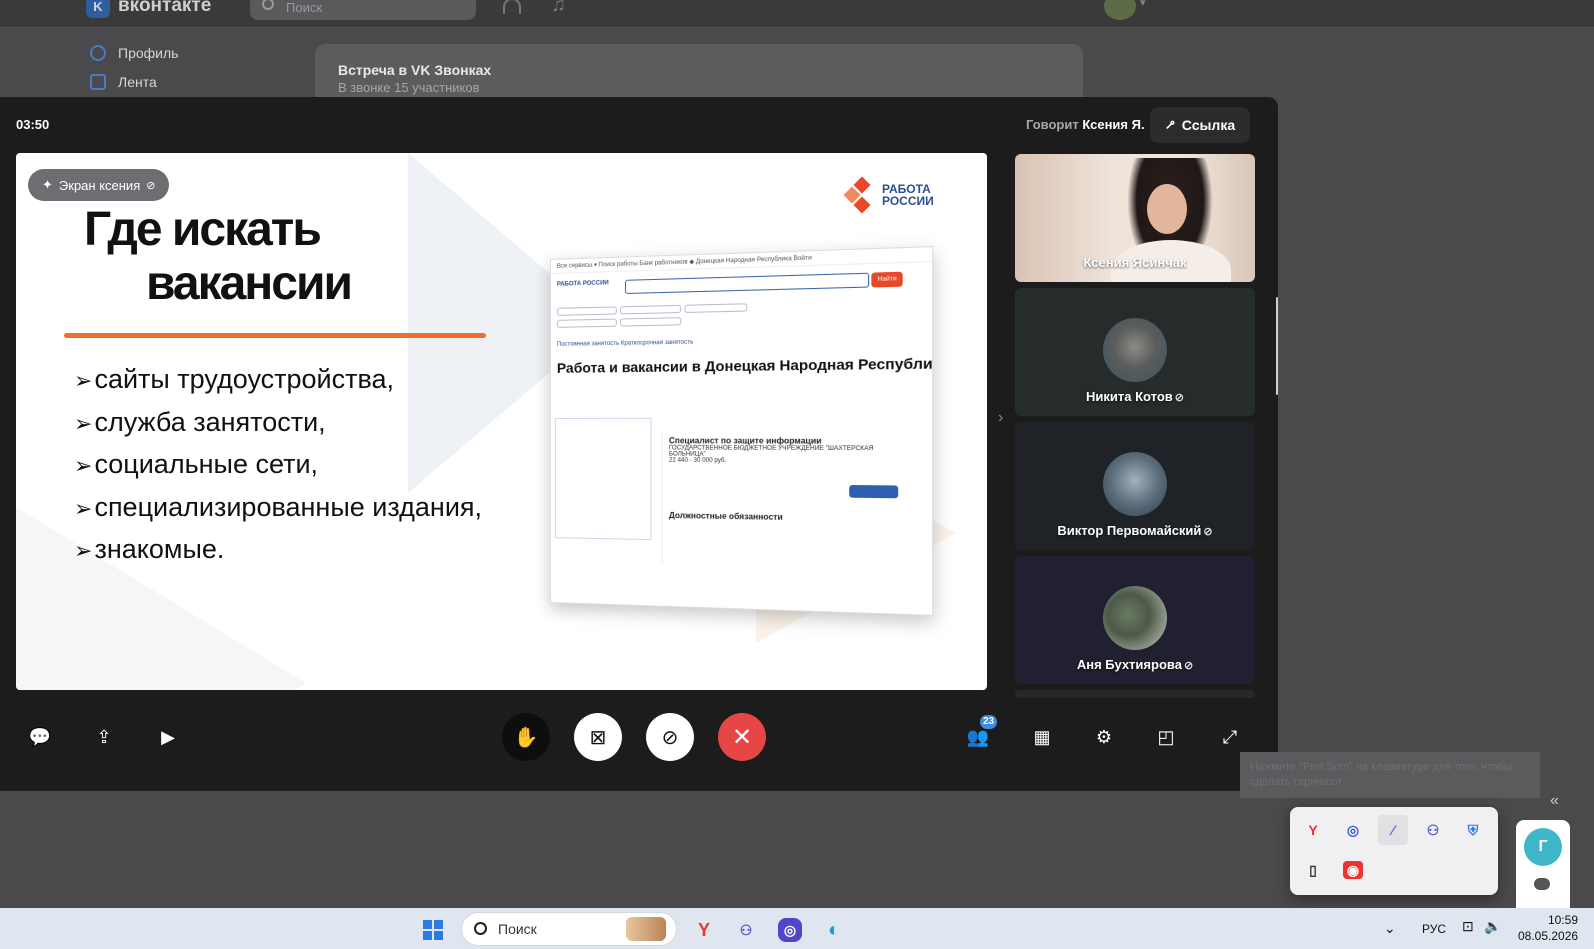  I want to click on language-indicator: РУС, so click(1434, 929).